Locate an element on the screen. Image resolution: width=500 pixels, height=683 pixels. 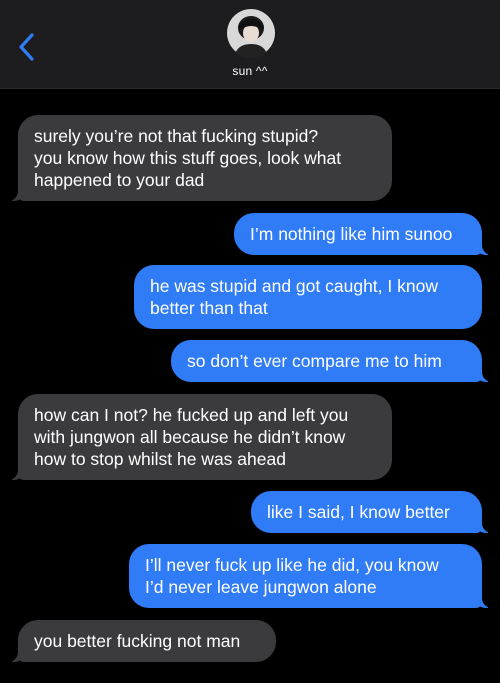
message-line: with jungwon all because he didn’t know is located at coordinates (190, 437).